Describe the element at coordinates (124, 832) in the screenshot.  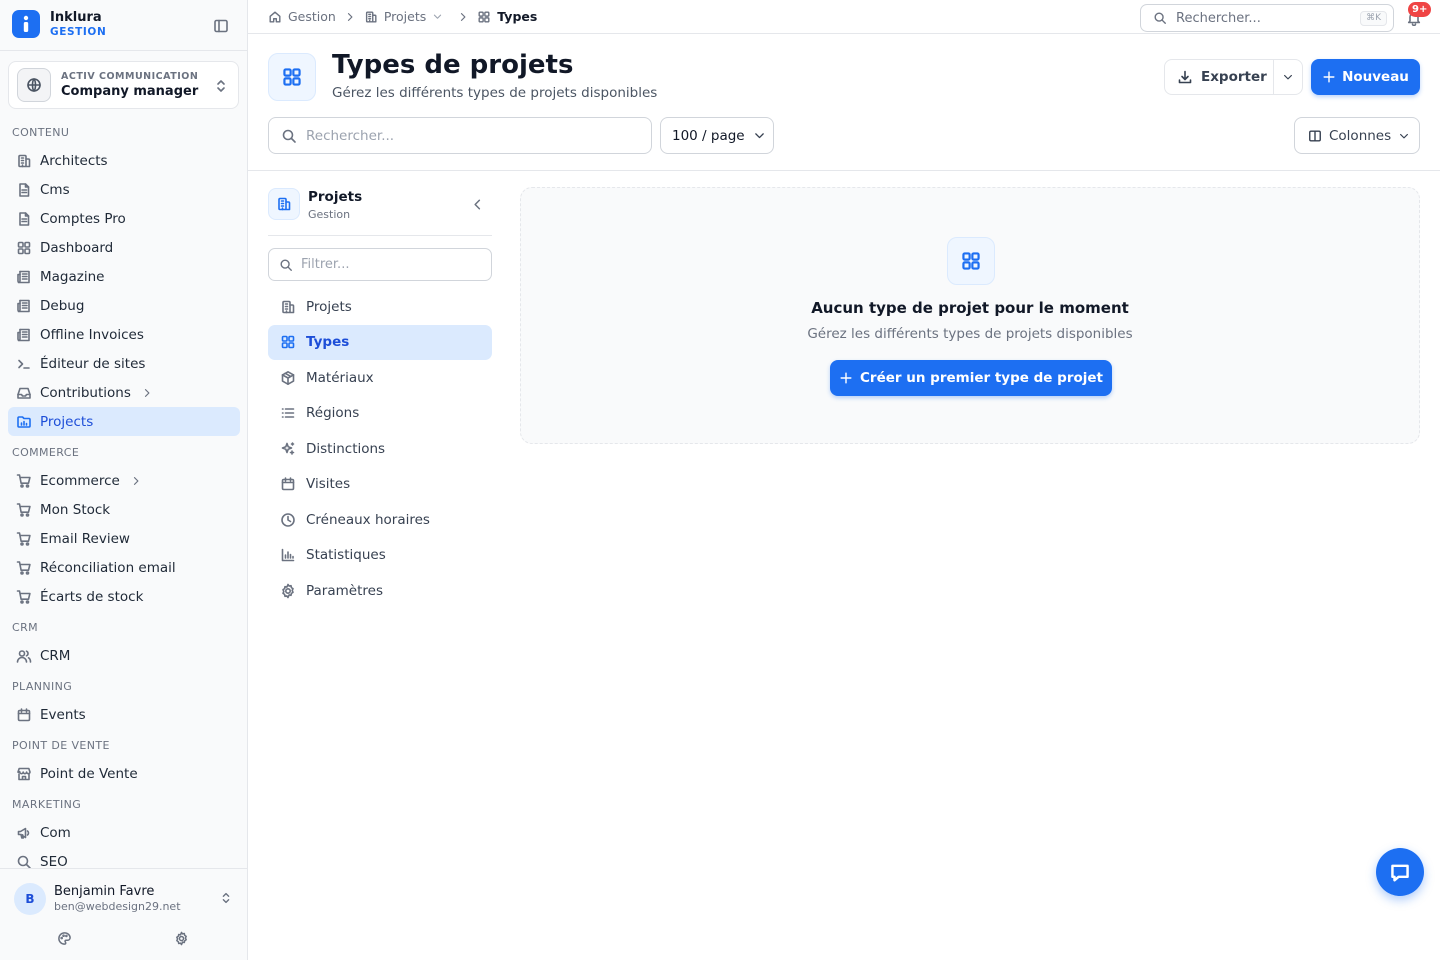
I see `sidebar-item-com: Com` at that location.